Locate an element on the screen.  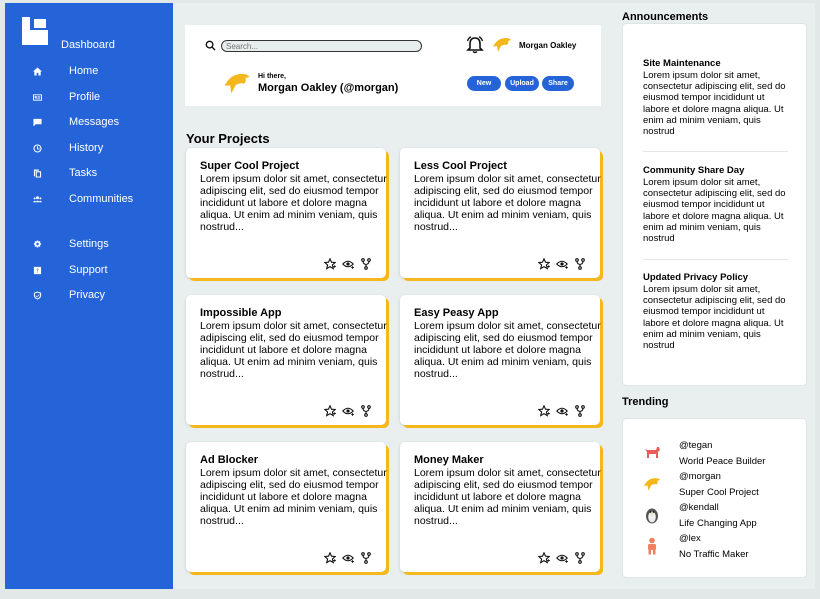
project-title: Super Cool Project is located at coordinates (286, 166).